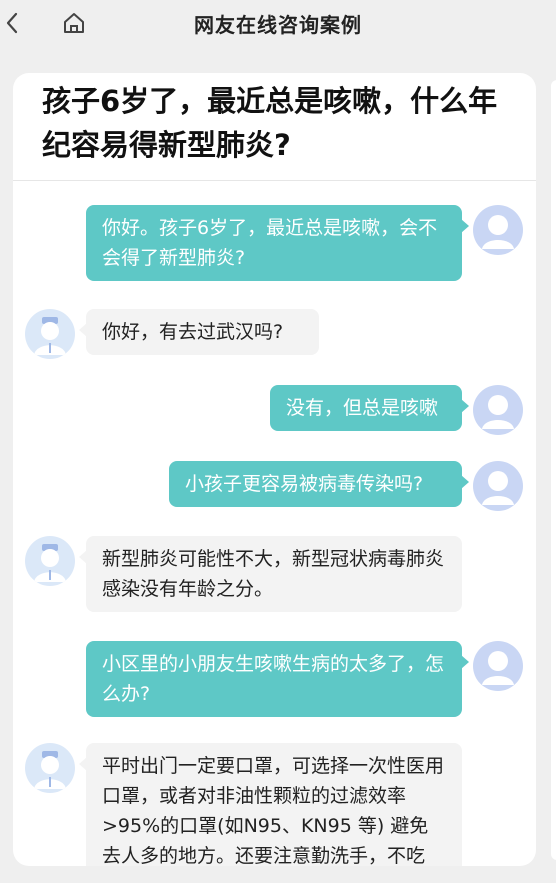 Image resolution: width=556 pixels, height=883 pixels. What do you see at coordinates (270, 123) in the screenshot?
I see `question-title: 孩子6岁了，最近总是咳嗽，什么年纪容易得新型肺炎?` at bounding box center [270, 123].